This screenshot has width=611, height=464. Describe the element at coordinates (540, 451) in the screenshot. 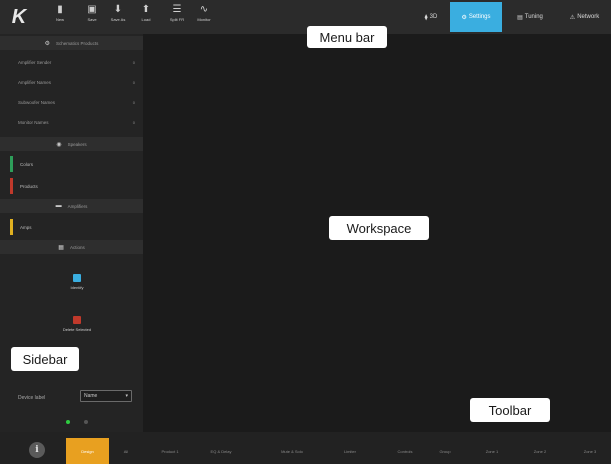

I see `tab-zone-2: Zone 2` at that location.